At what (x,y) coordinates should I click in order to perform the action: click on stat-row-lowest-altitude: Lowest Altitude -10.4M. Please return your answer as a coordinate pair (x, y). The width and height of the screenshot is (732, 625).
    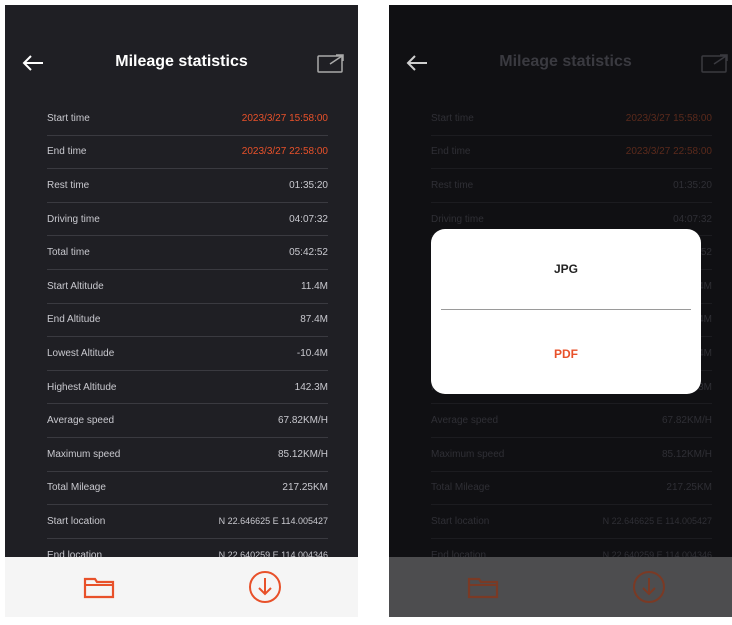
    Looking at the image, I should click on (187, 354).